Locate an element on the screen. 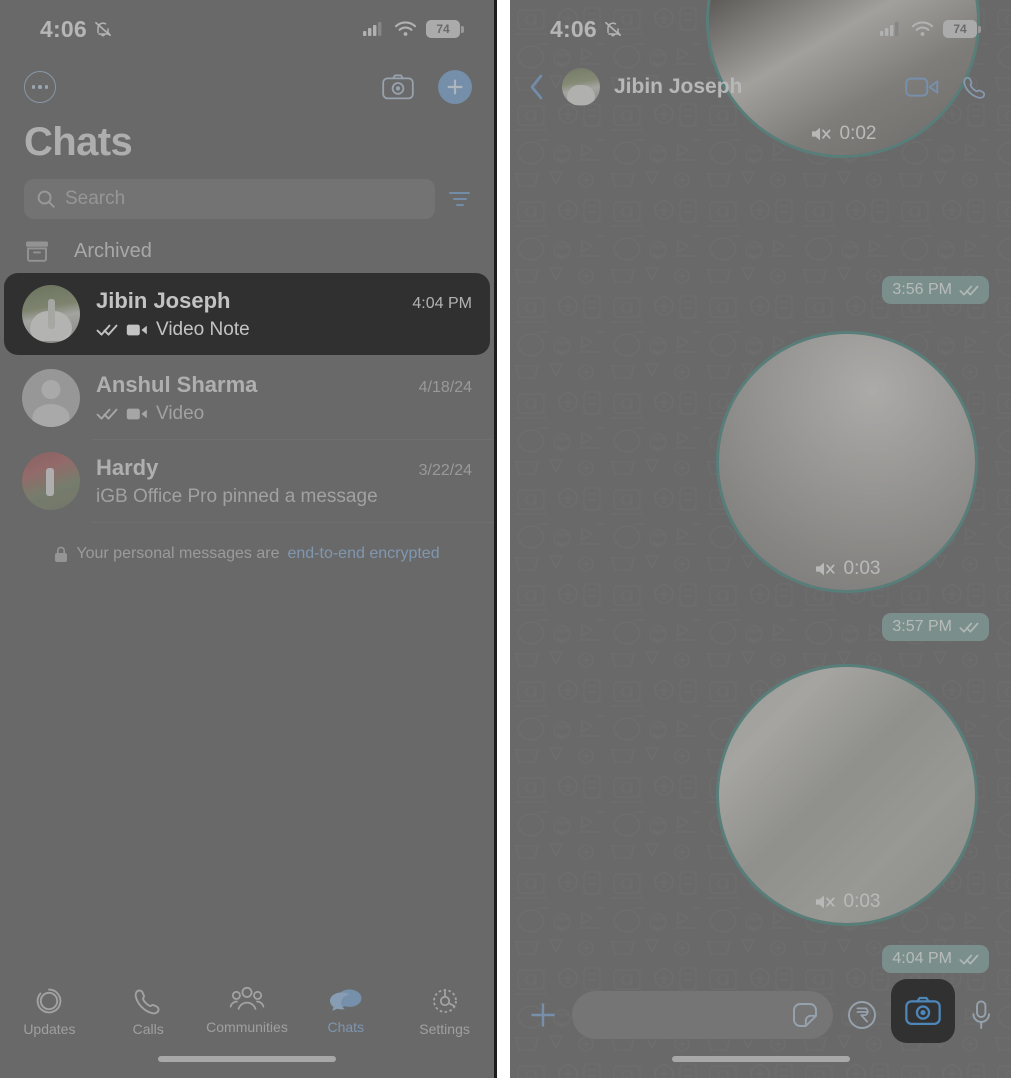 The width and height of the screenshot is (1011, 1078). tab-calls: Calls is located at coordinates (148, 1011).